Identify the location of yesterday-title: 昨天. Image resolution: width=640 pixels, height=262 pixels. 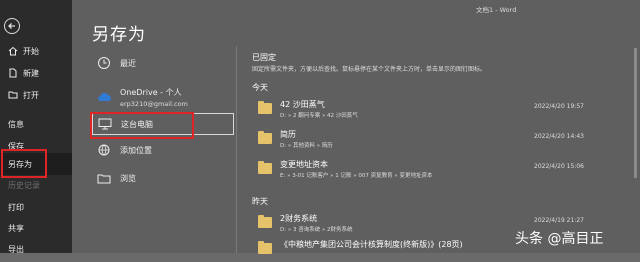
(260, 201).